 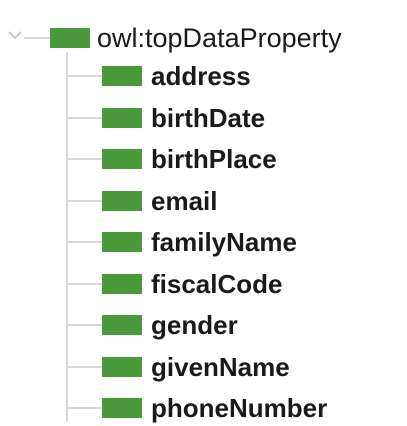 I want to click on tree-node-label: givenName, so click(x=220, y=367).